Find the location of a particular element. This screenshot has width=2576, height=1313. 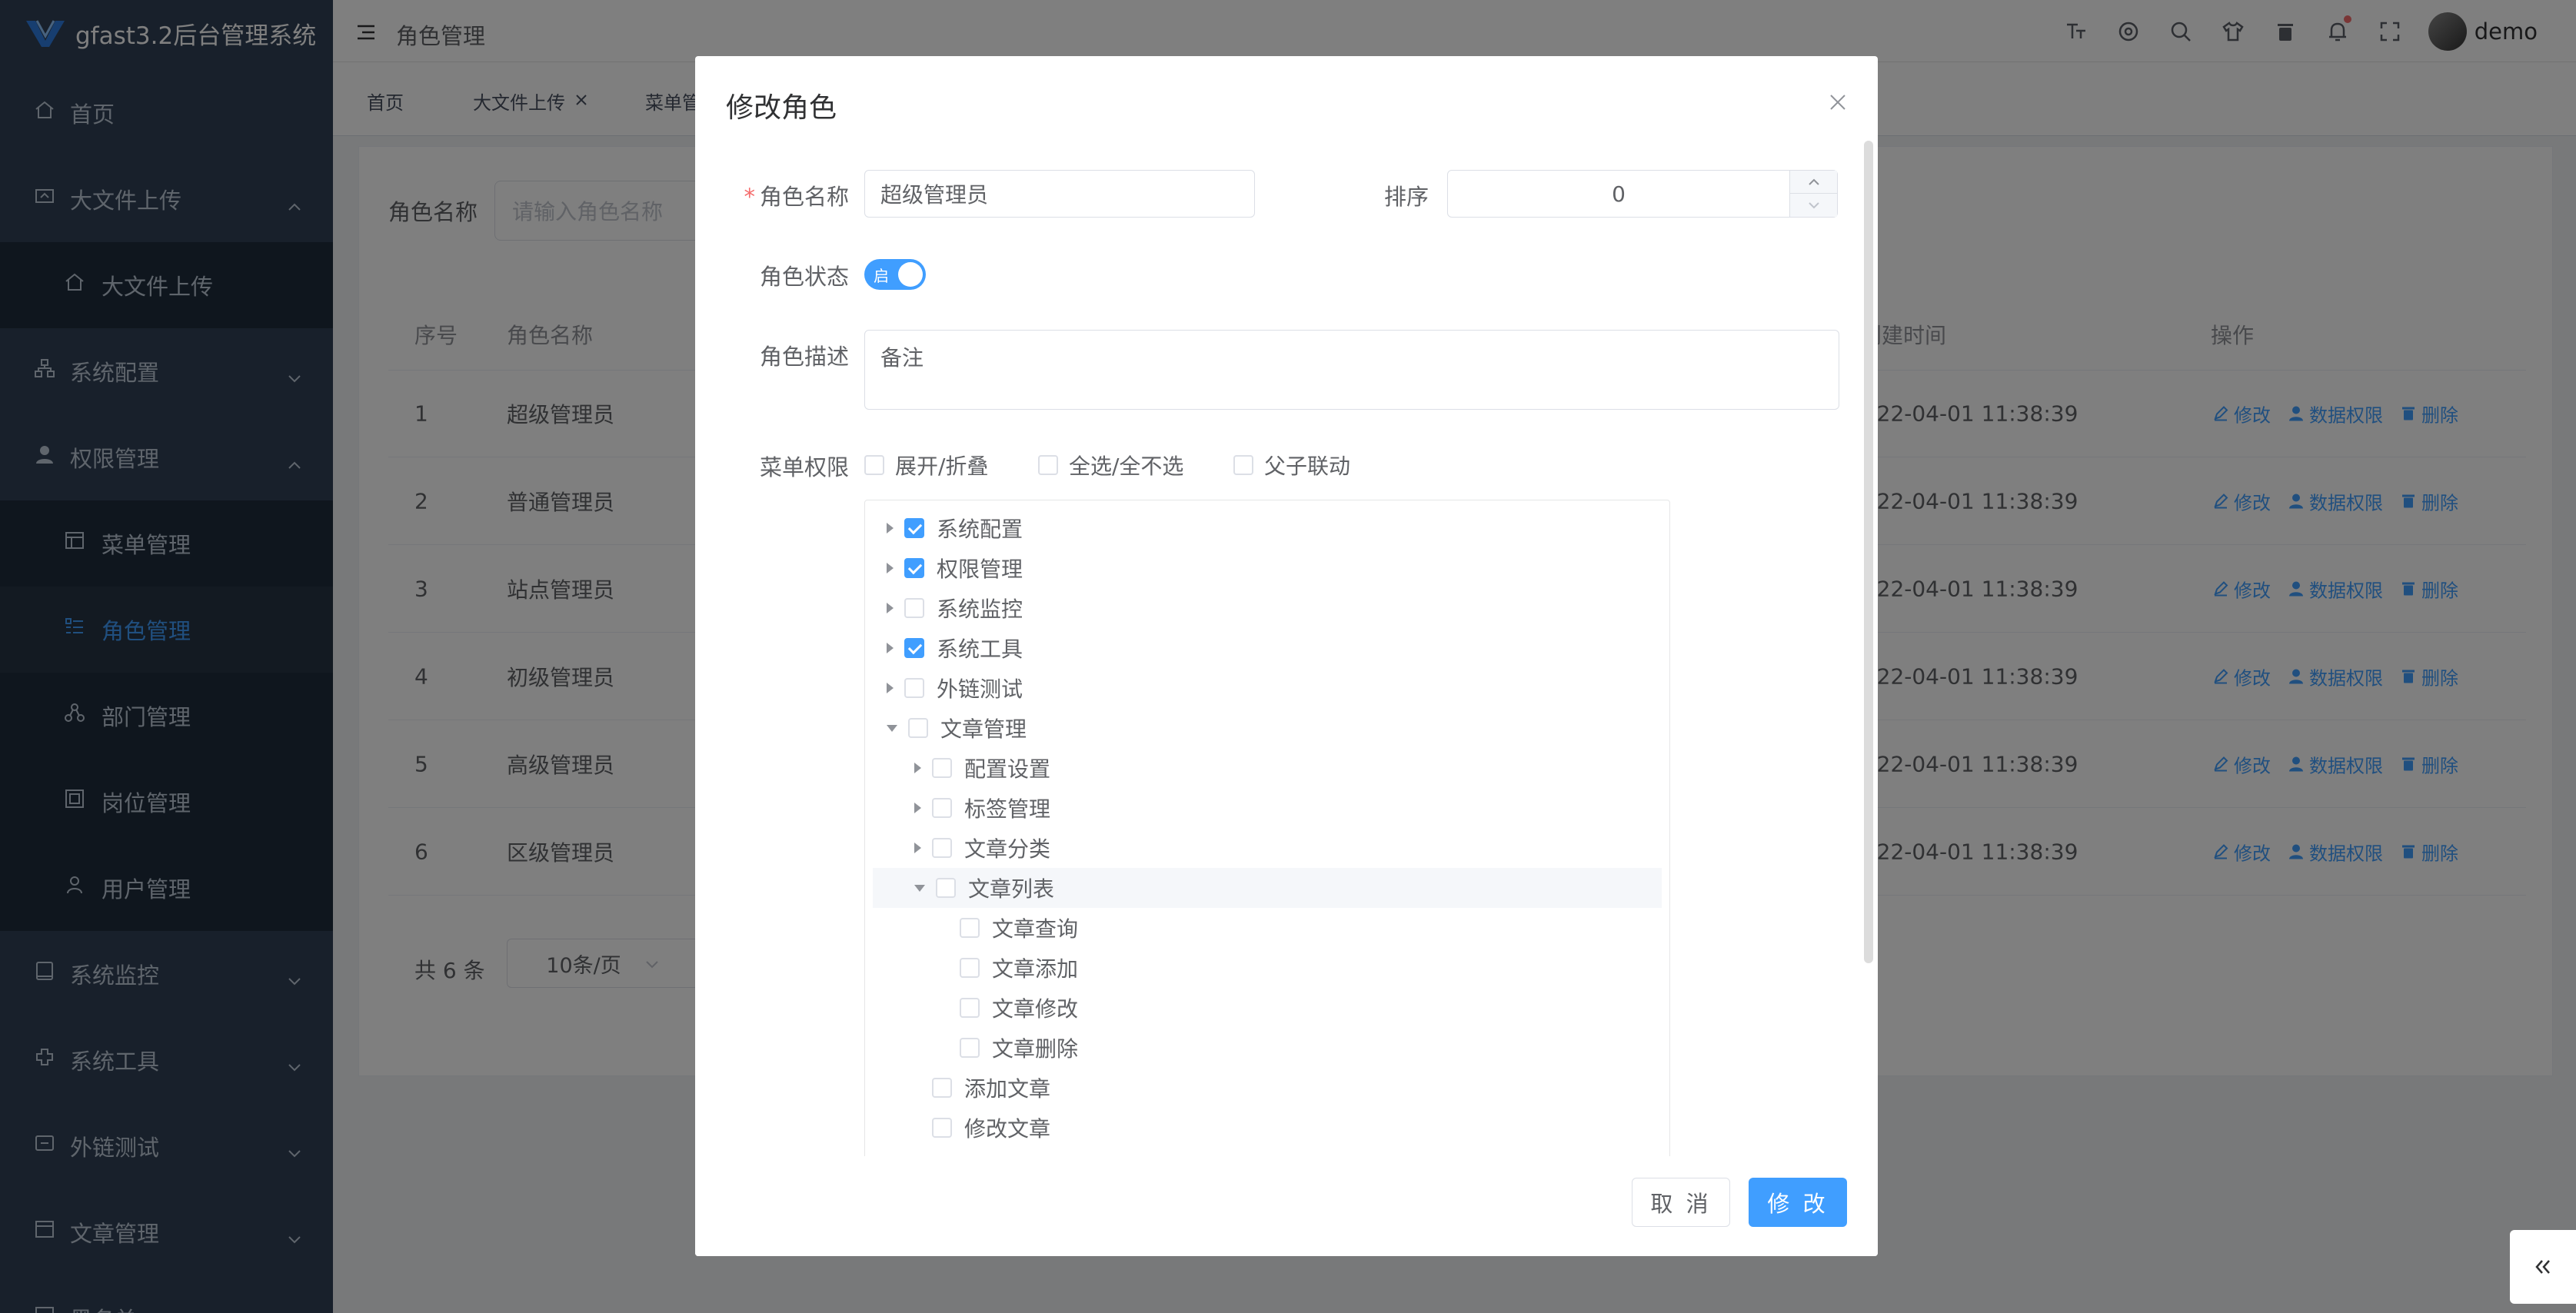

parent-child-linkage-checkbox: 父子联动 is located at coordinates (1291, 465).